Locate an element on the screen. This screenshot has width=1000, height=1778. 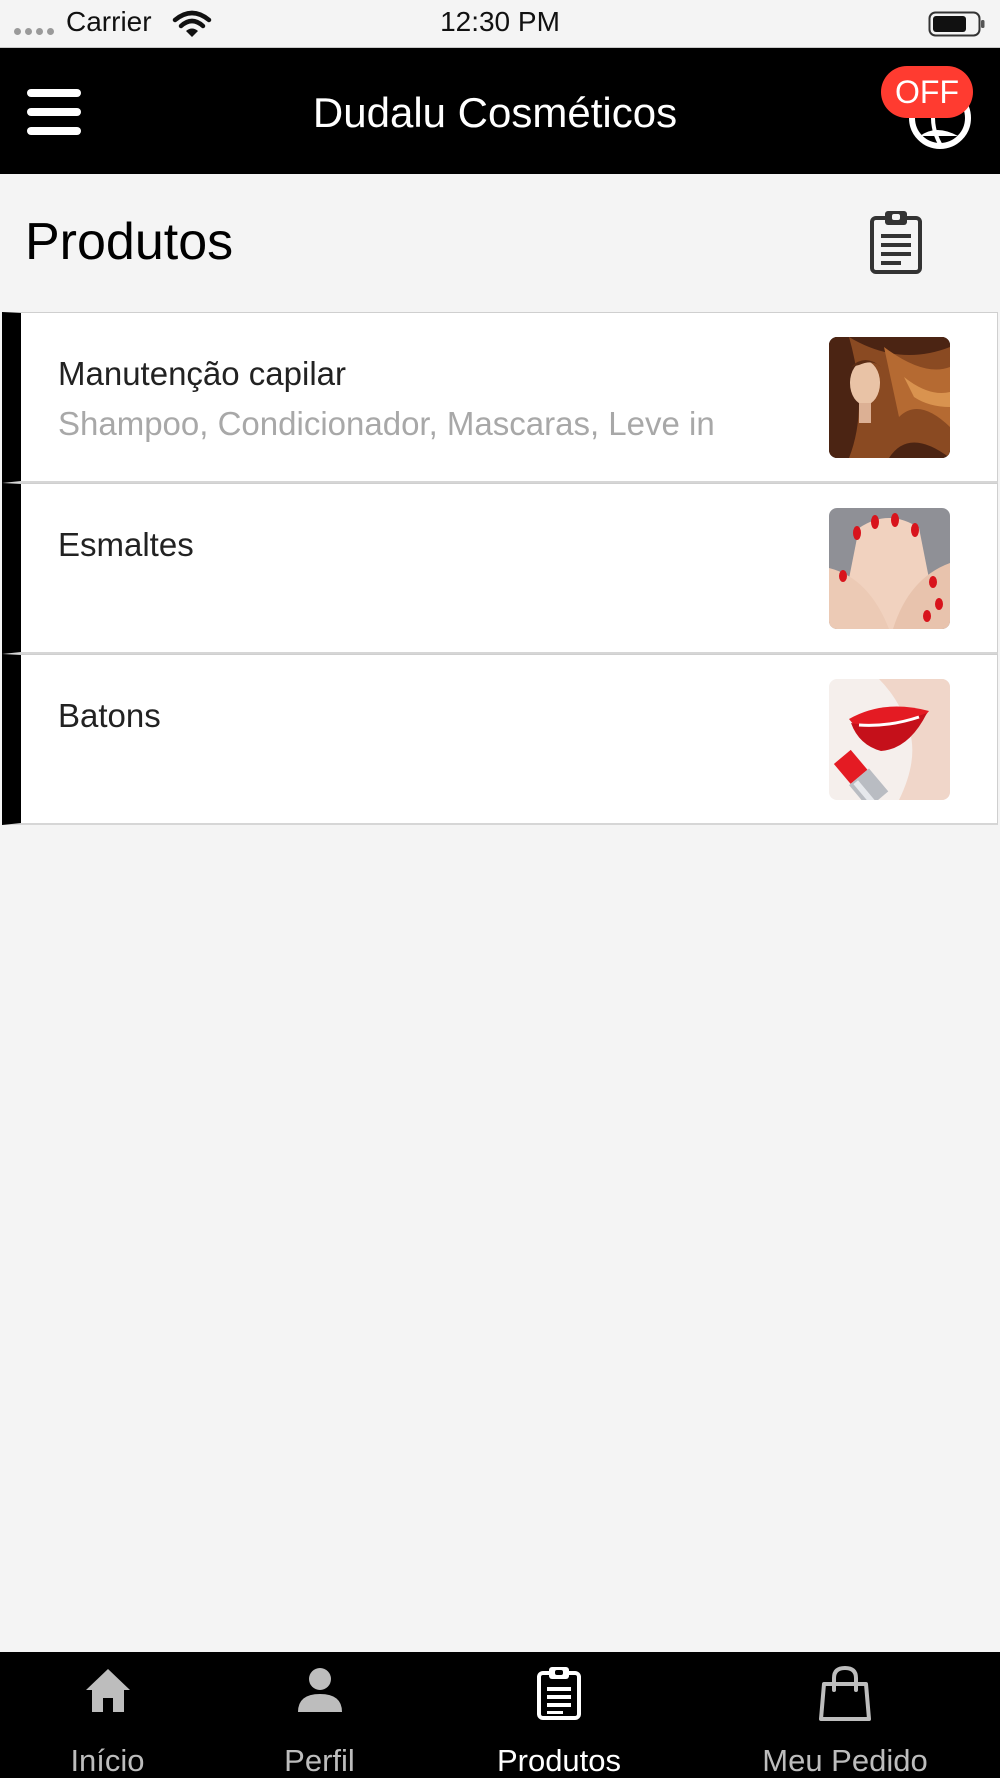
status-time: 12:30 PM is located at coordinates (500, 21).